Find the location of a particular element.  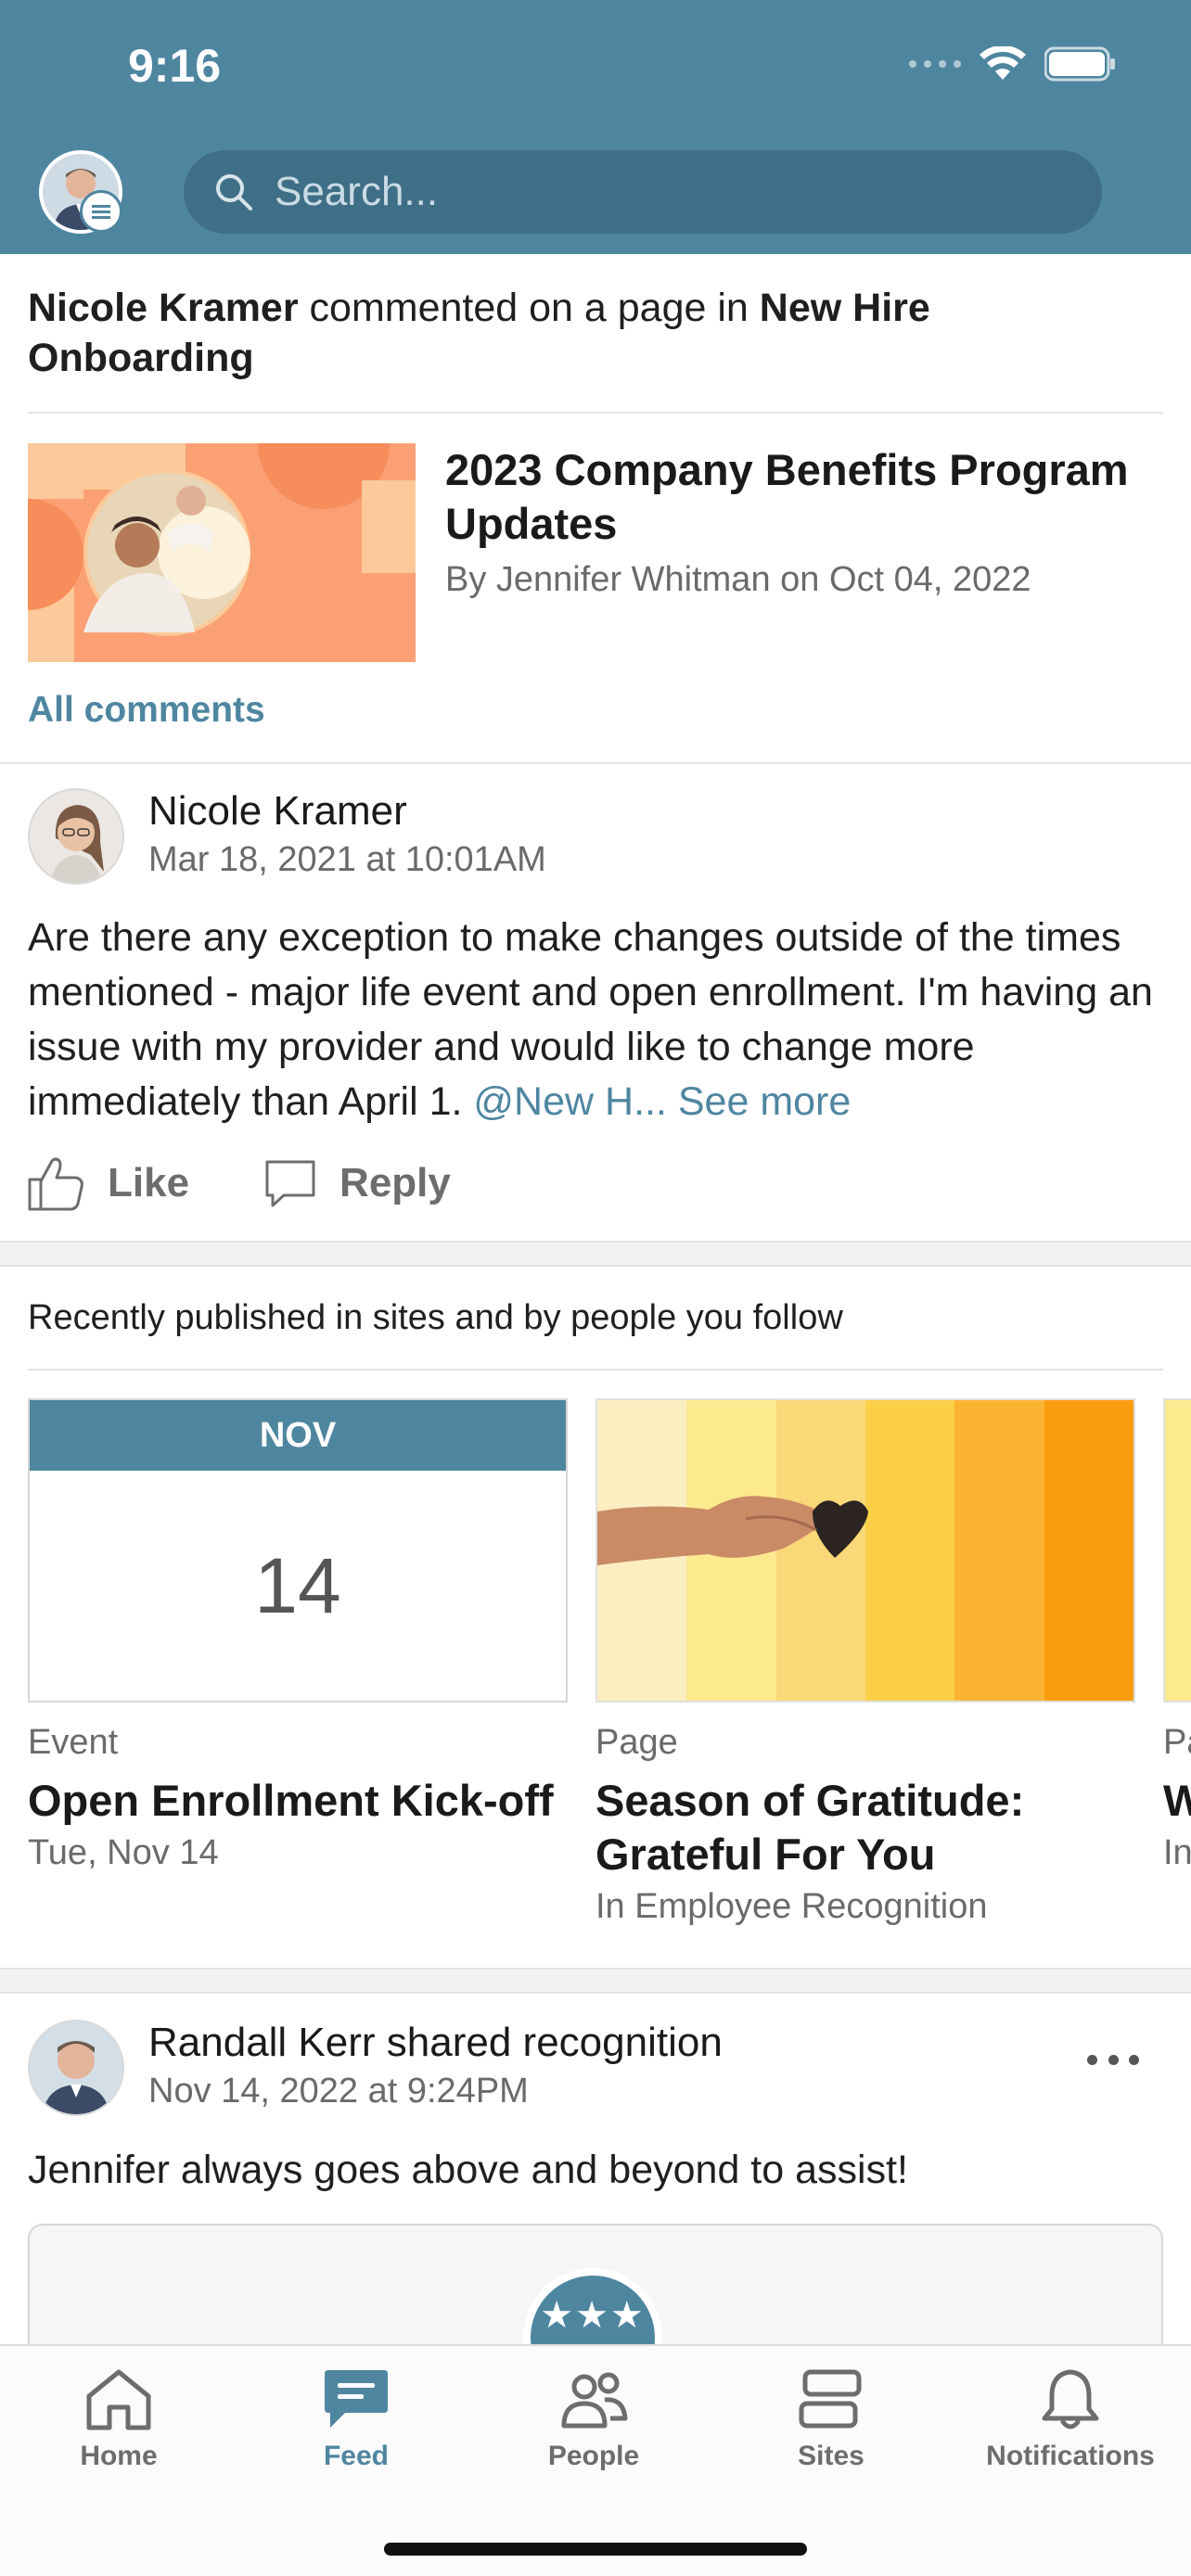

tab-label: Sites is located at coordinates (831, 2456).